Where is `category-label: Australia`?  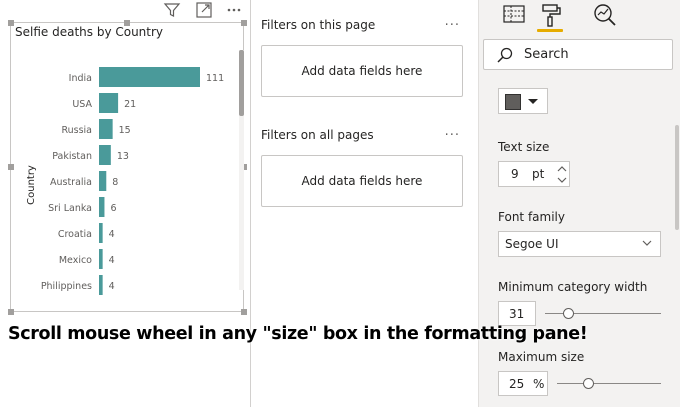 category-label: Australia is located at coordinates (71, 182).